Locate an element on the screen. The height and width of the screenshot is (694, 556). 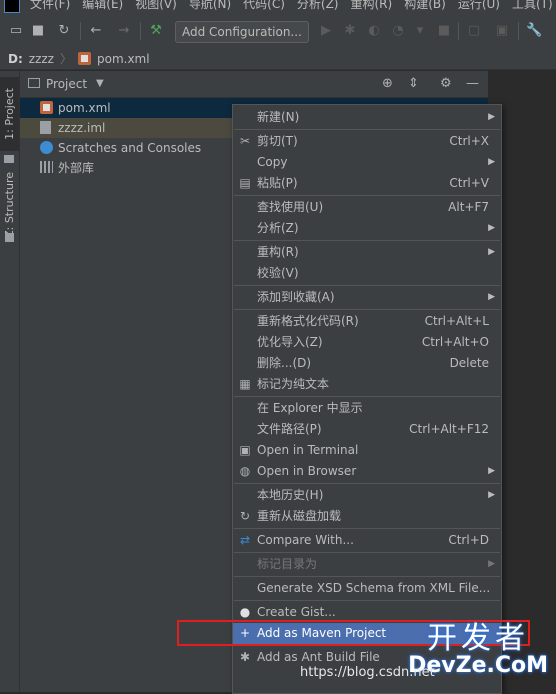
menu-item-find-usages: 查找使用(U) Alt+F7 is located at coordinates (367, 207).